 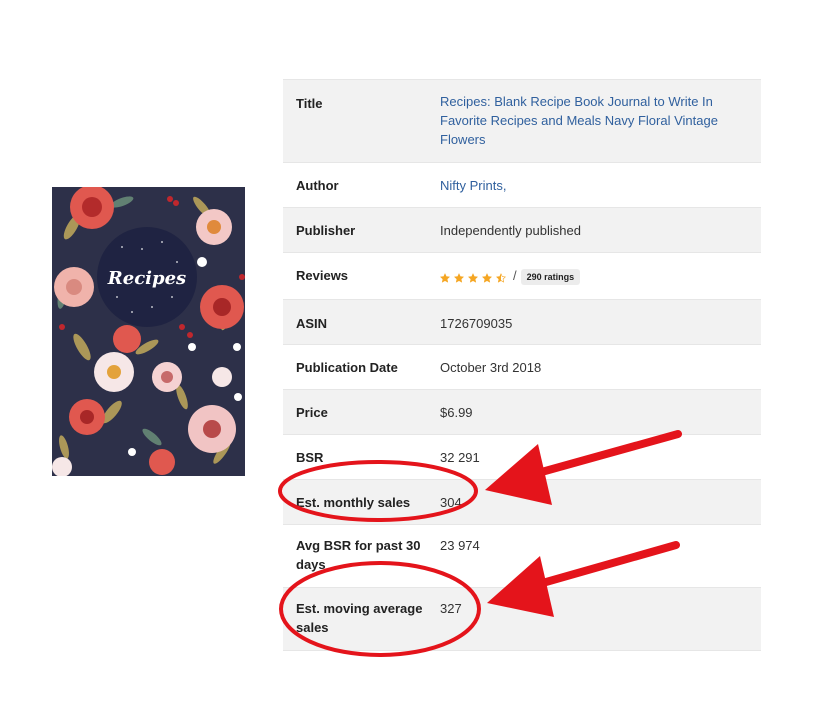 What do you see at coordinates (550, 276) in the screenshot?
I see `ratings-count-badge: 290 ratings` at bounding box center [550, 276].